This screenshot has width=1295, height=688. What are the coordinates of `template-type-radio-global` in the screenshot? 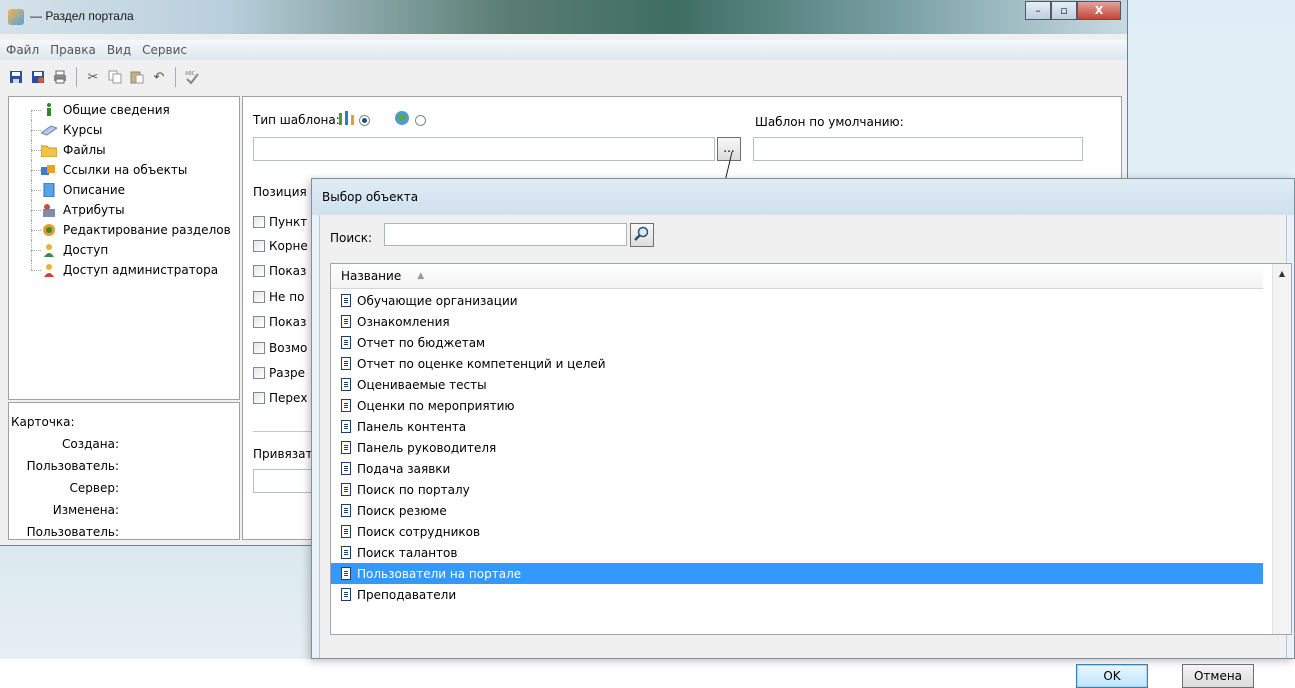 It's located at (420, 120).